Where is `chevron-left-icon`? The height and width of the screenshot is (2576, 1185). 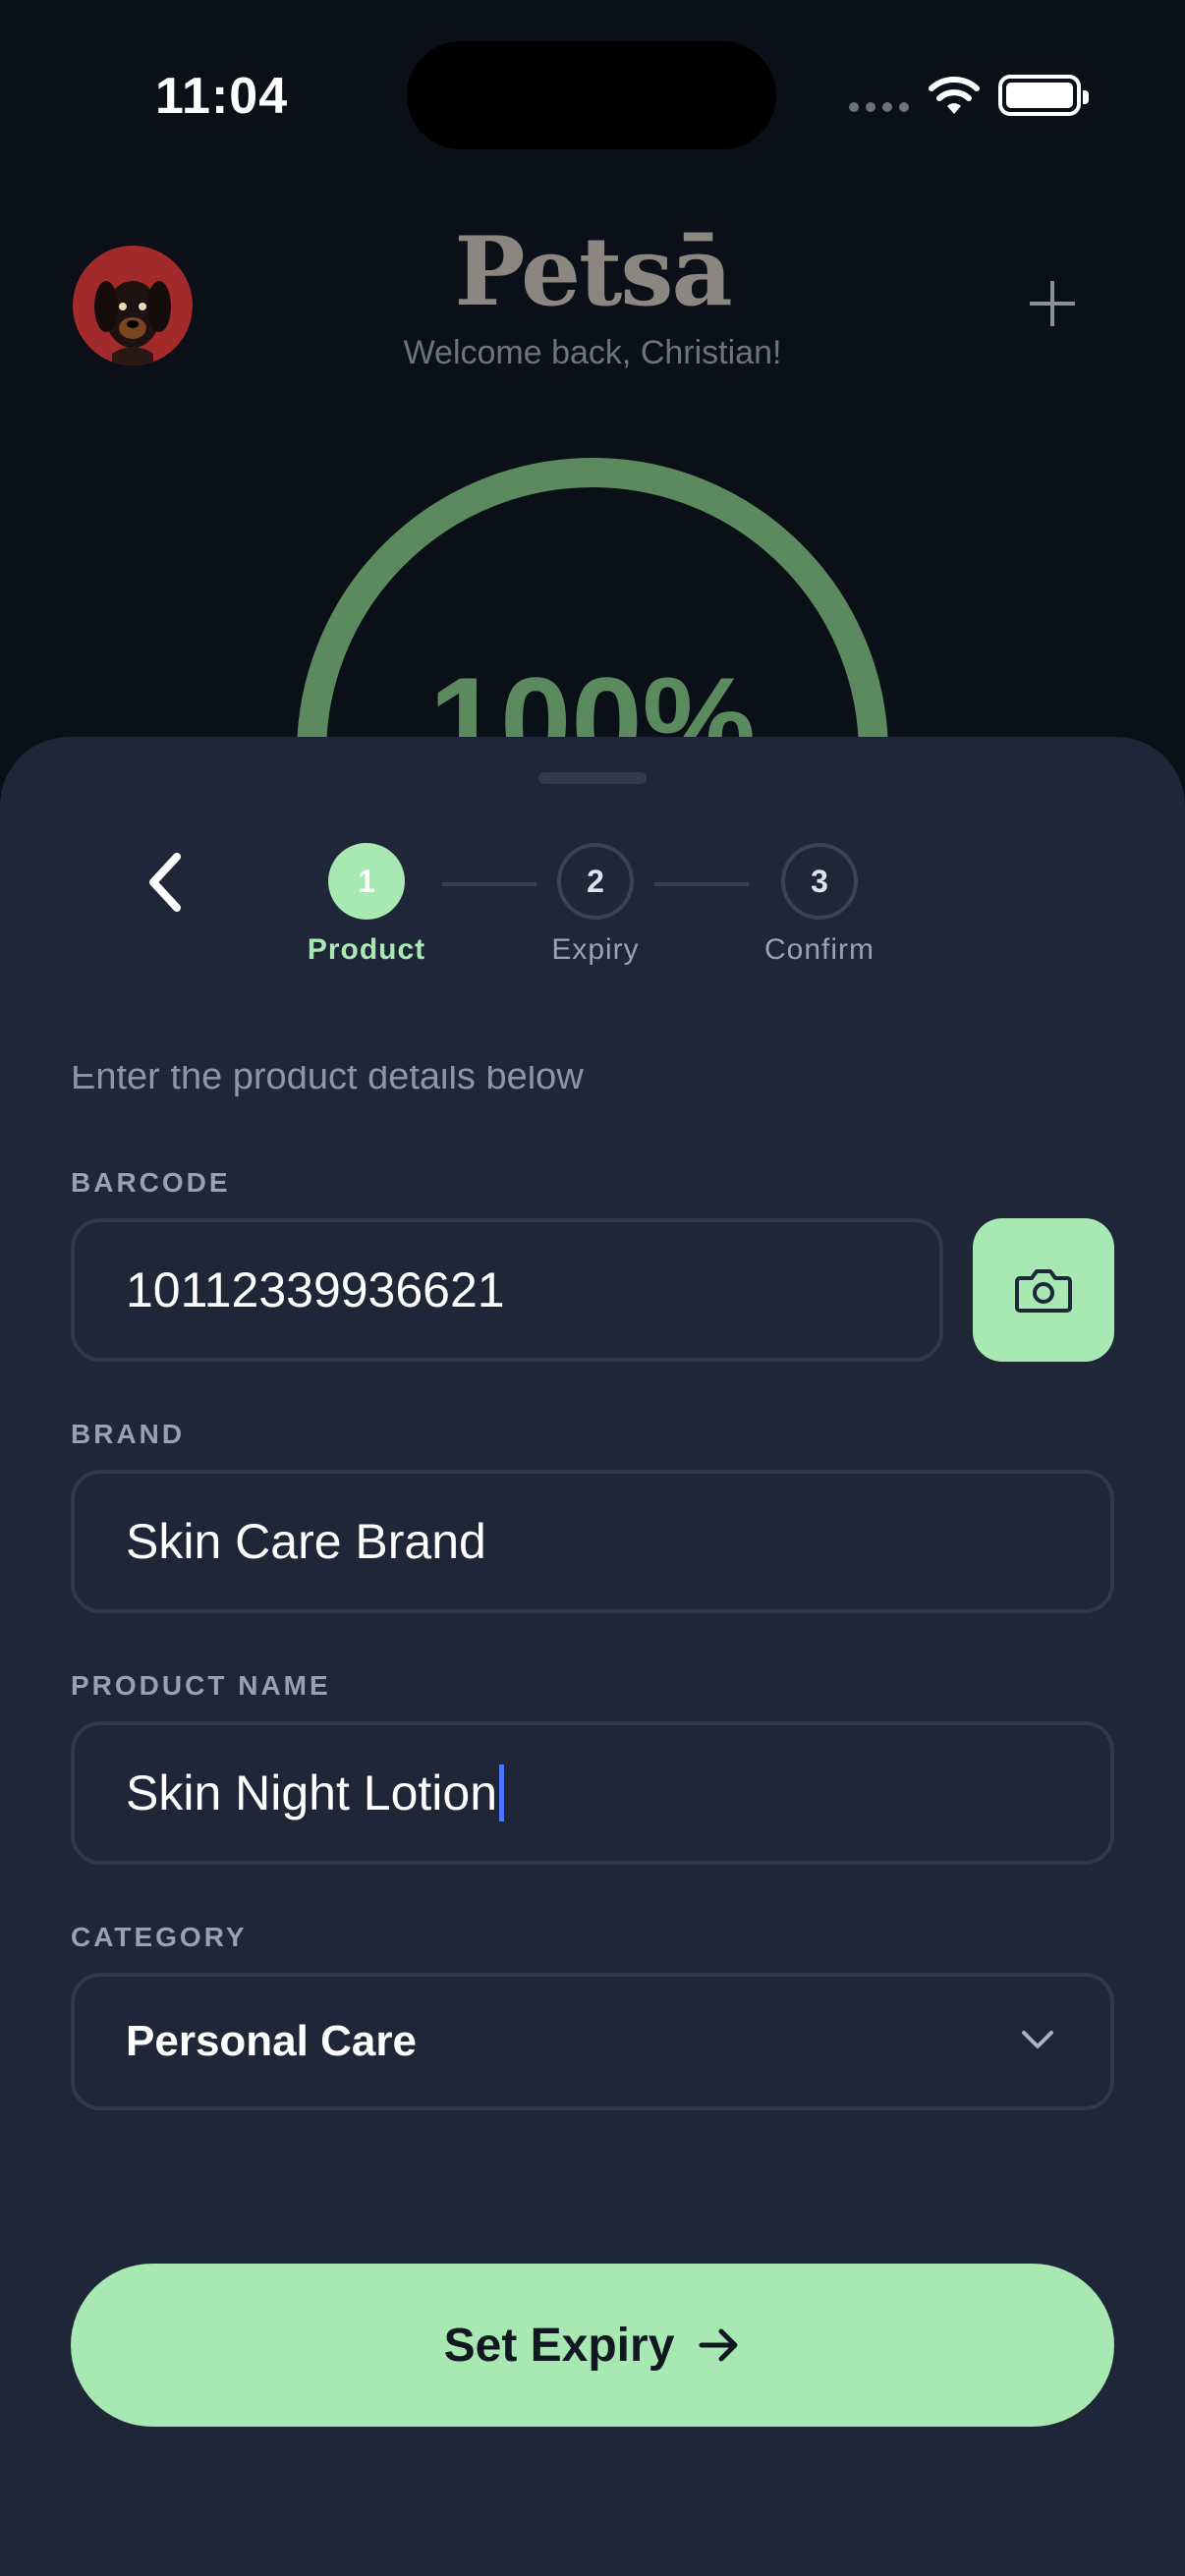 chevron-left-icon is located at coordinates (165, 882).